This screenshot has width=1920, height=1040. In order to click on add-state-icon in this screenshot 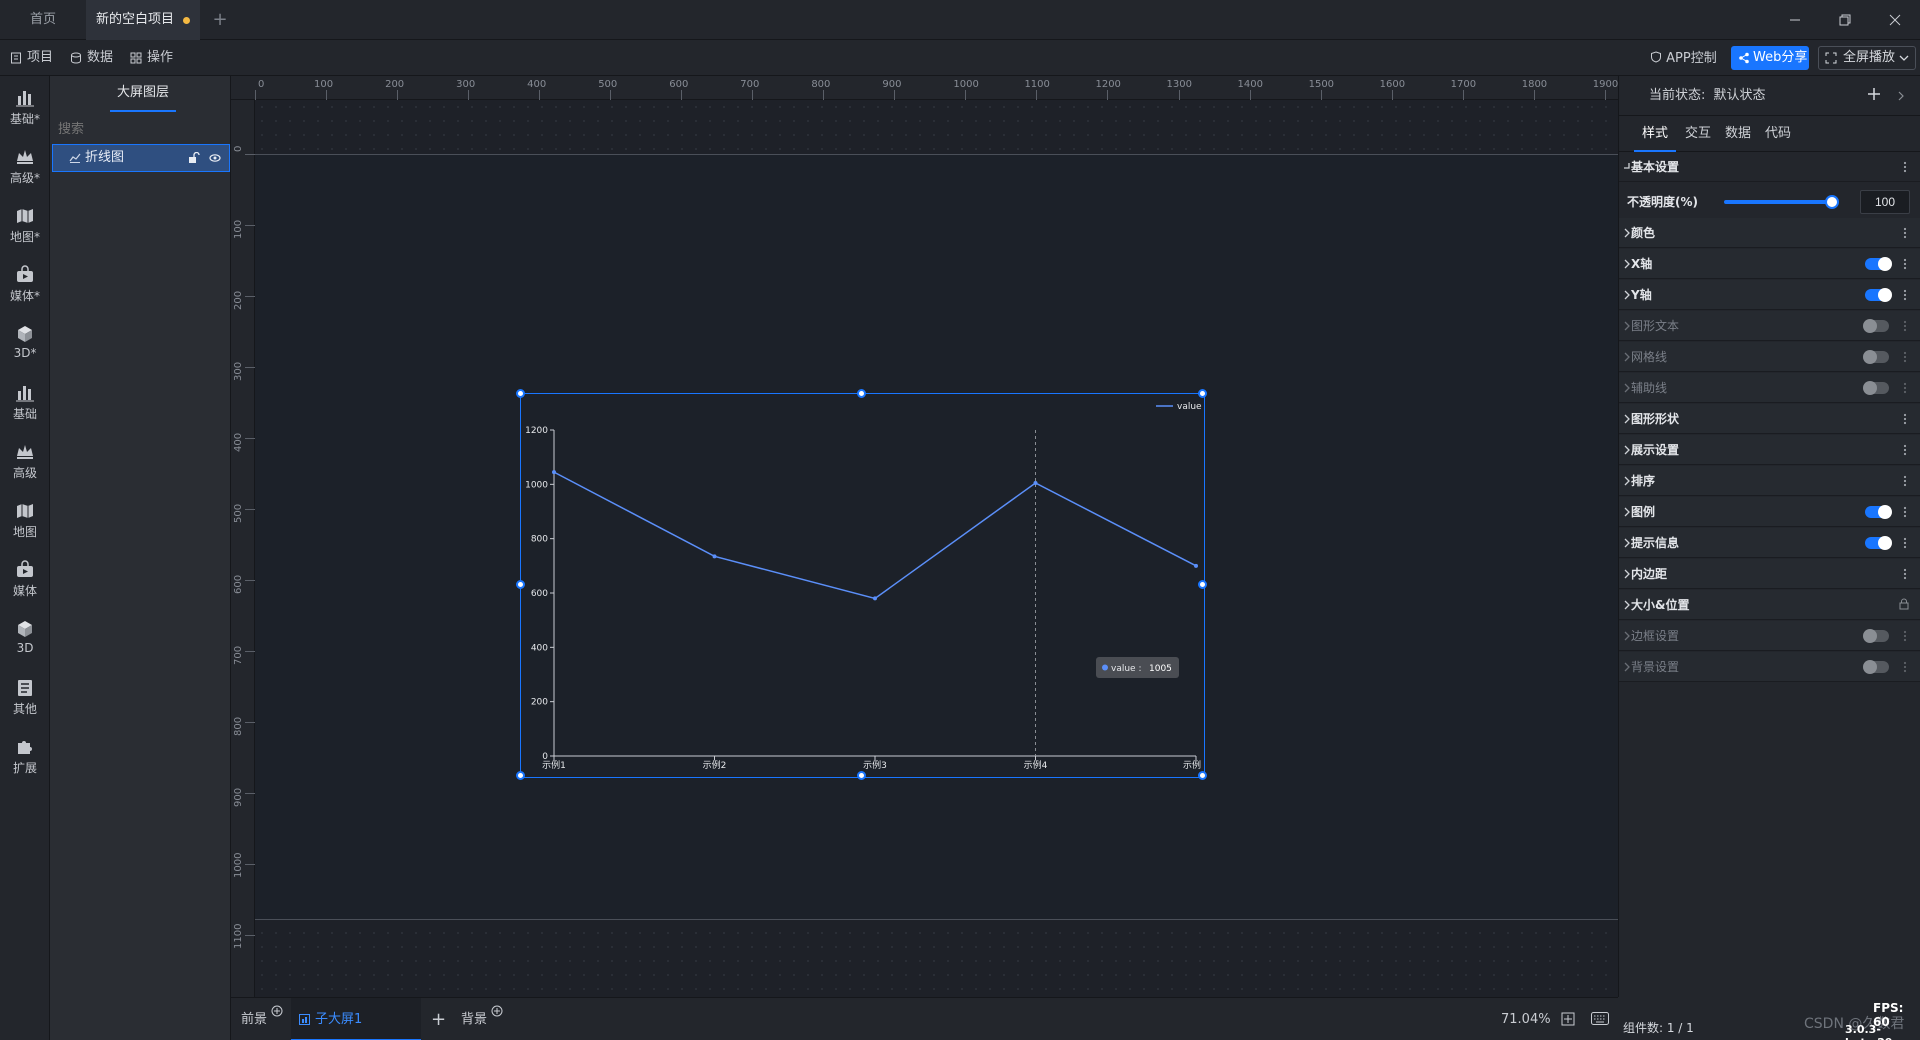, I will do `click(1874, 94)`.